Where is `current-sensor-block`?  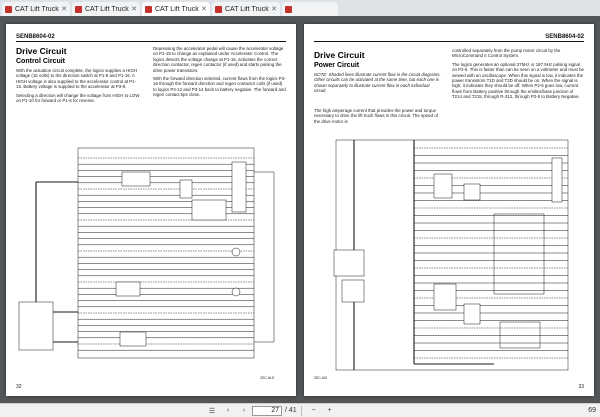
current-sensor-block is located at coordinates (520, 335).